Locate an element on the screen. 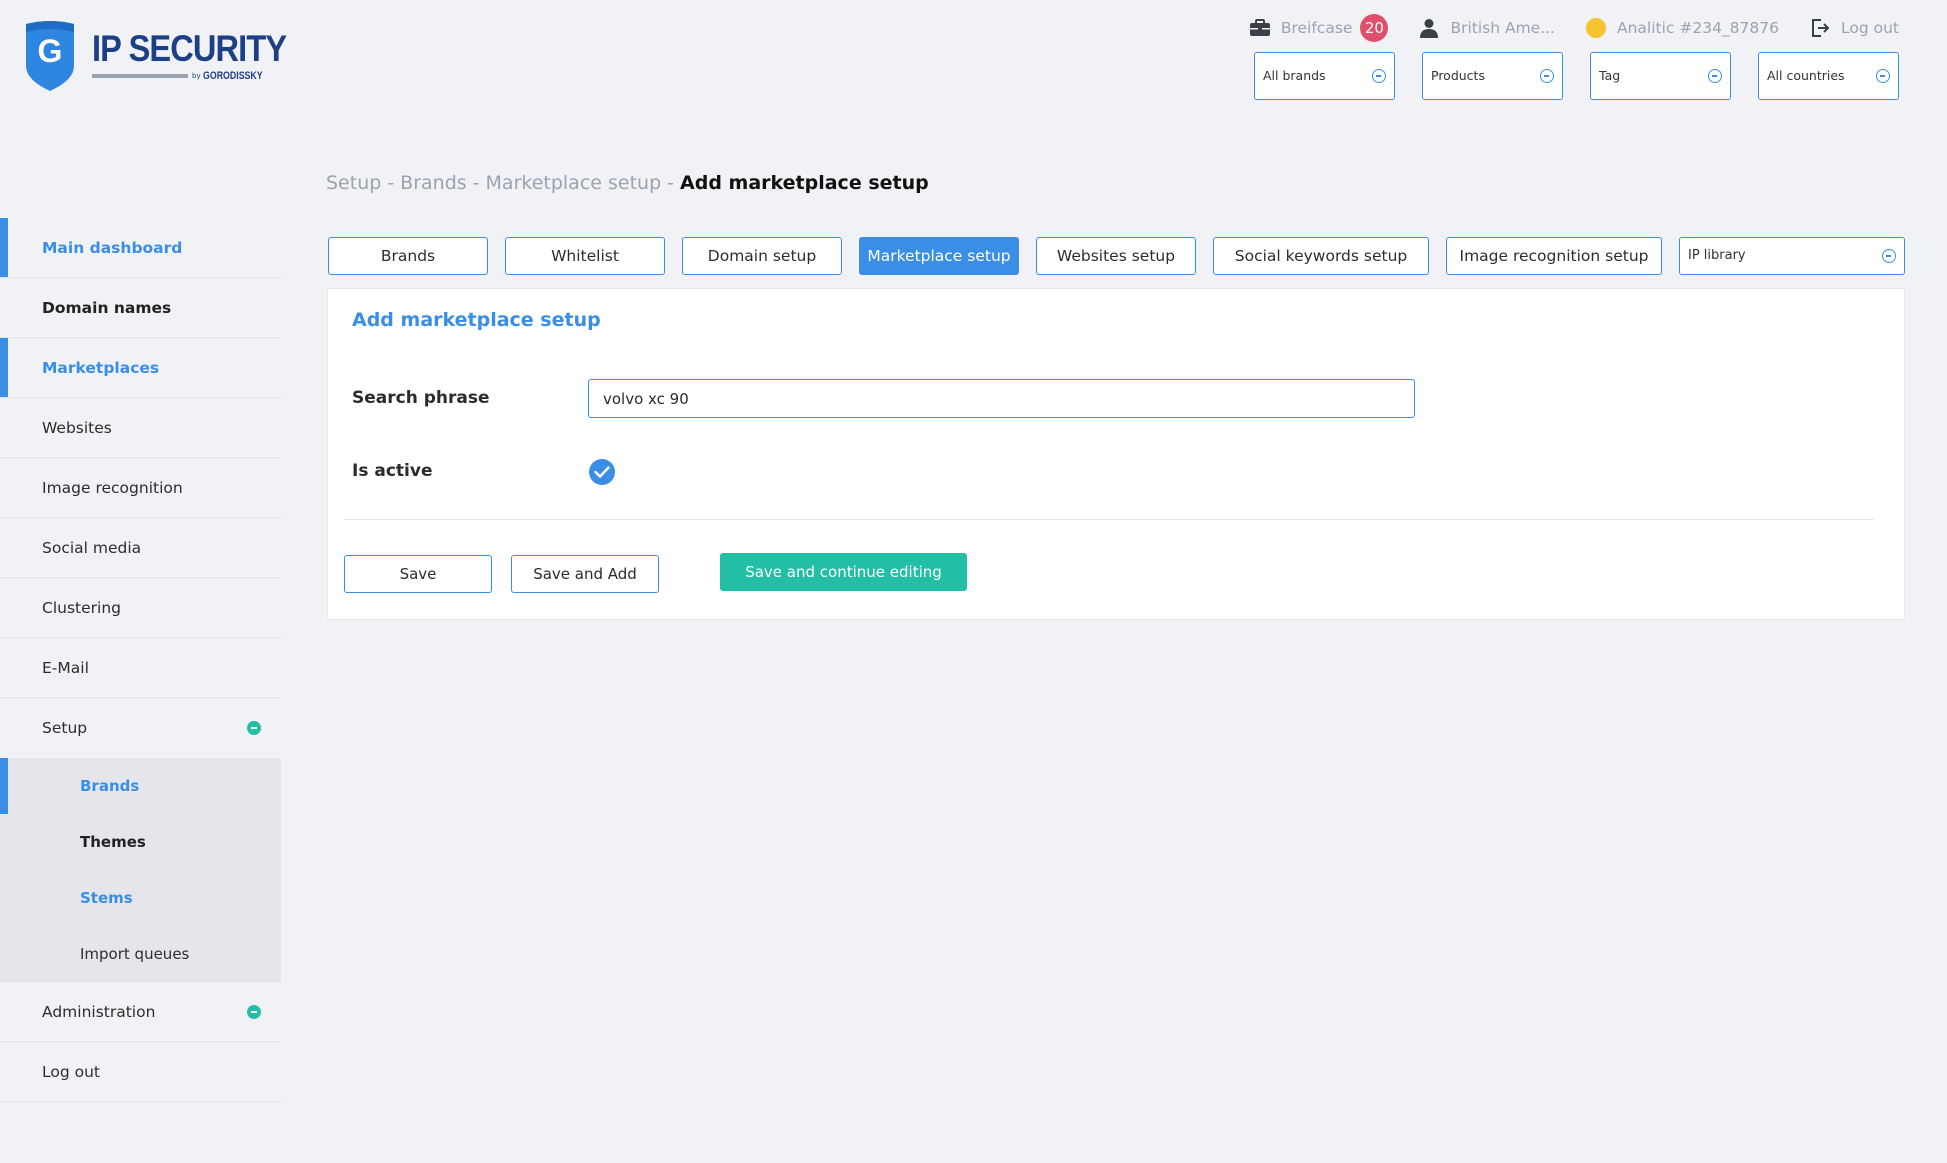 Image resolution: width=1947 pixels, height=1163 pixels. sidebar-subitem-label: Import queues is located at coordinates (135, 954).